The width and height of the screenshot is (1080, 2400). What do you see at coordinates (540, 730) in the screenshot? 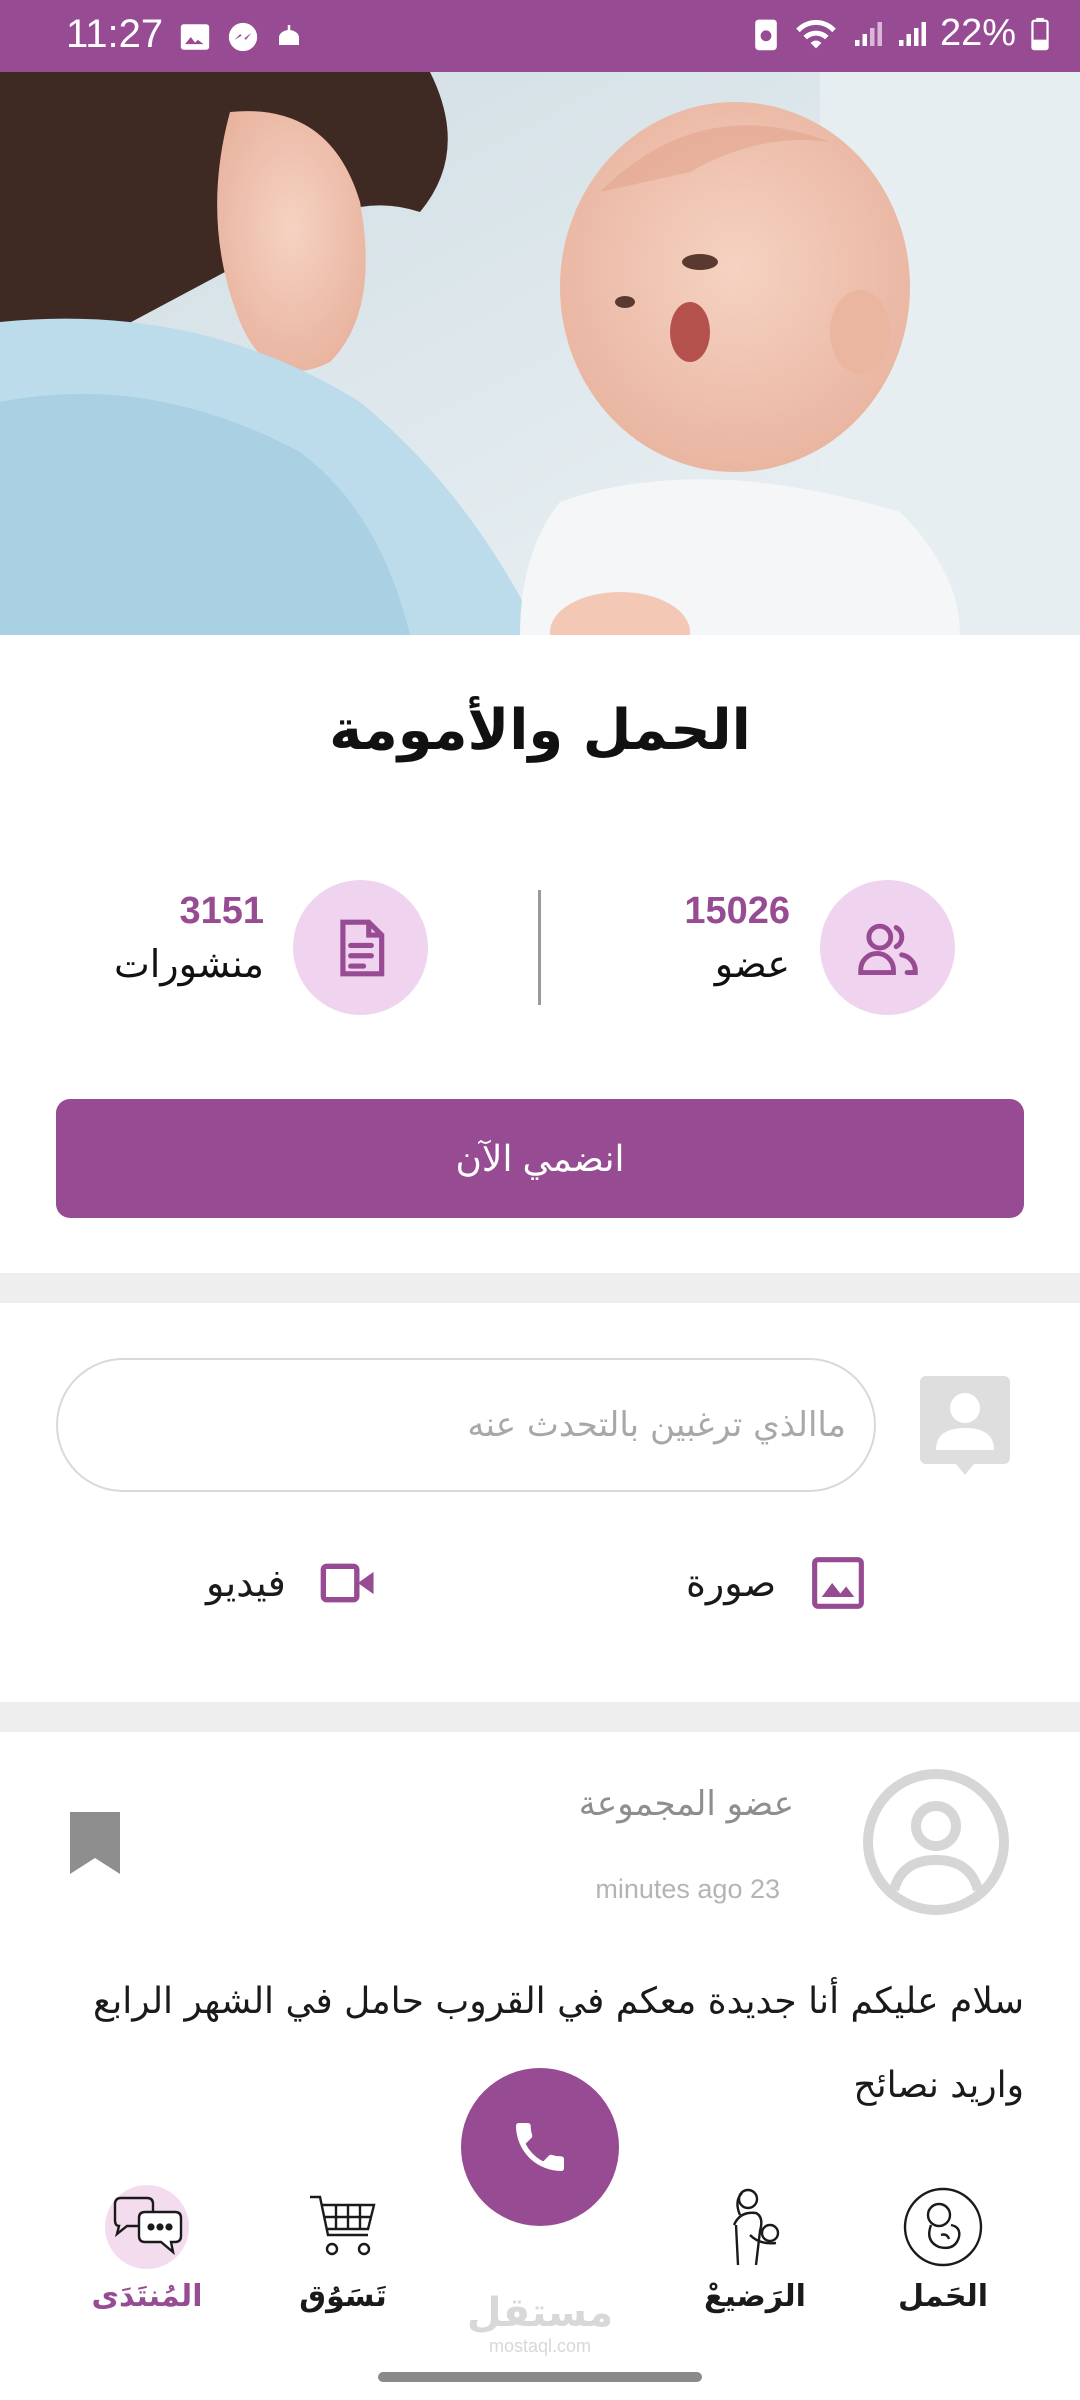
I see `group-title: الحمل والأمومة` at bounding box center [540, 730].